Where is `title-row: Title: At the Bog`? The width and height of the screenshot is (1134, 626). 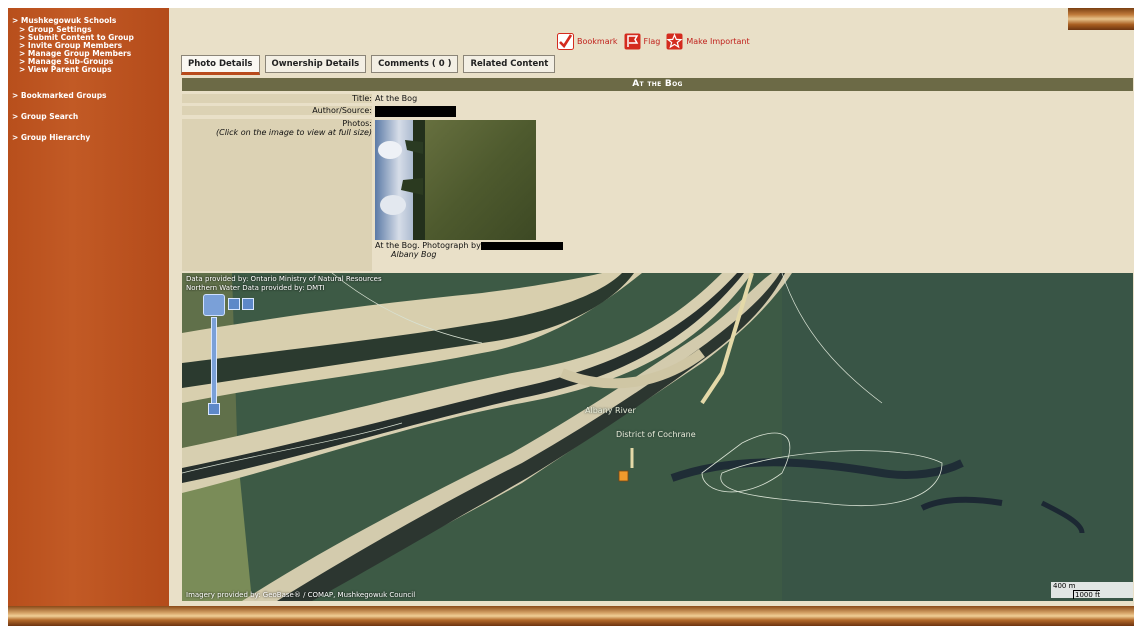
title-row: Title: At the Bog is located at coordinates (657, 99).